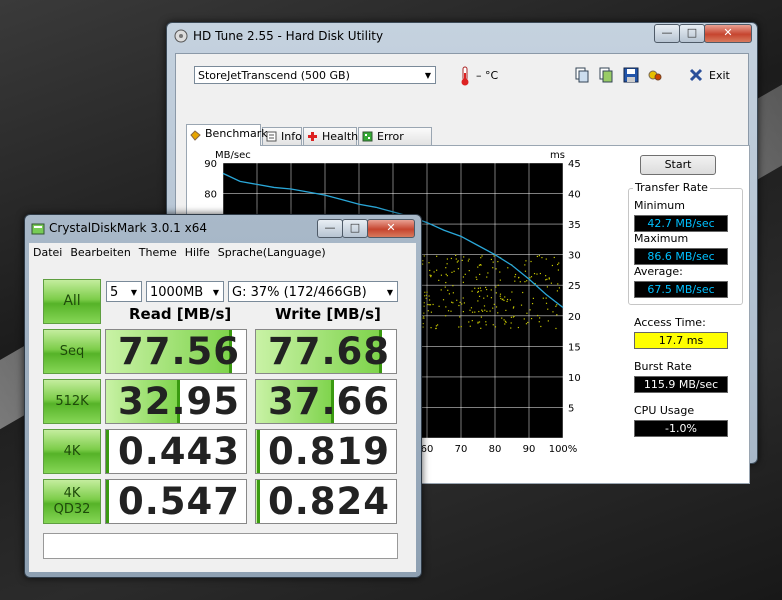 Image resolution: width=782 pixels, height=600 pixels. Describe the element at coordinates (462, 36) in the screenshot. I see `hdtune-titlebar: HD Tune 2.55 - Hard Disk Utility — □ ✕` at that location.